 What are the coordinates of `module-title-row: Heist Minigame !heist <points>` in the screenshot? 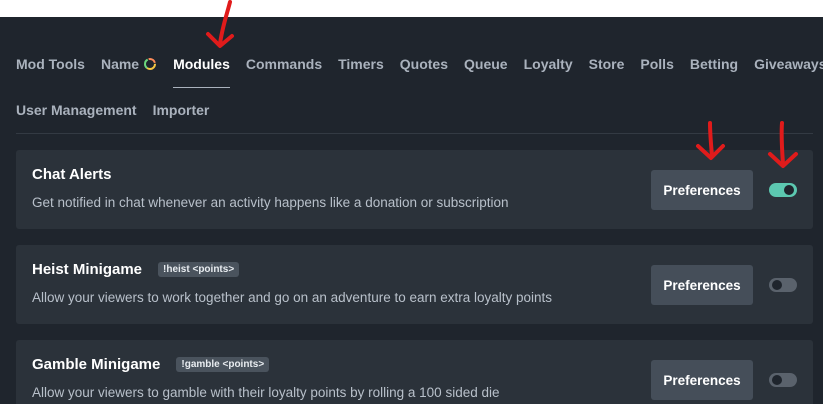 It's located at (136, 269).